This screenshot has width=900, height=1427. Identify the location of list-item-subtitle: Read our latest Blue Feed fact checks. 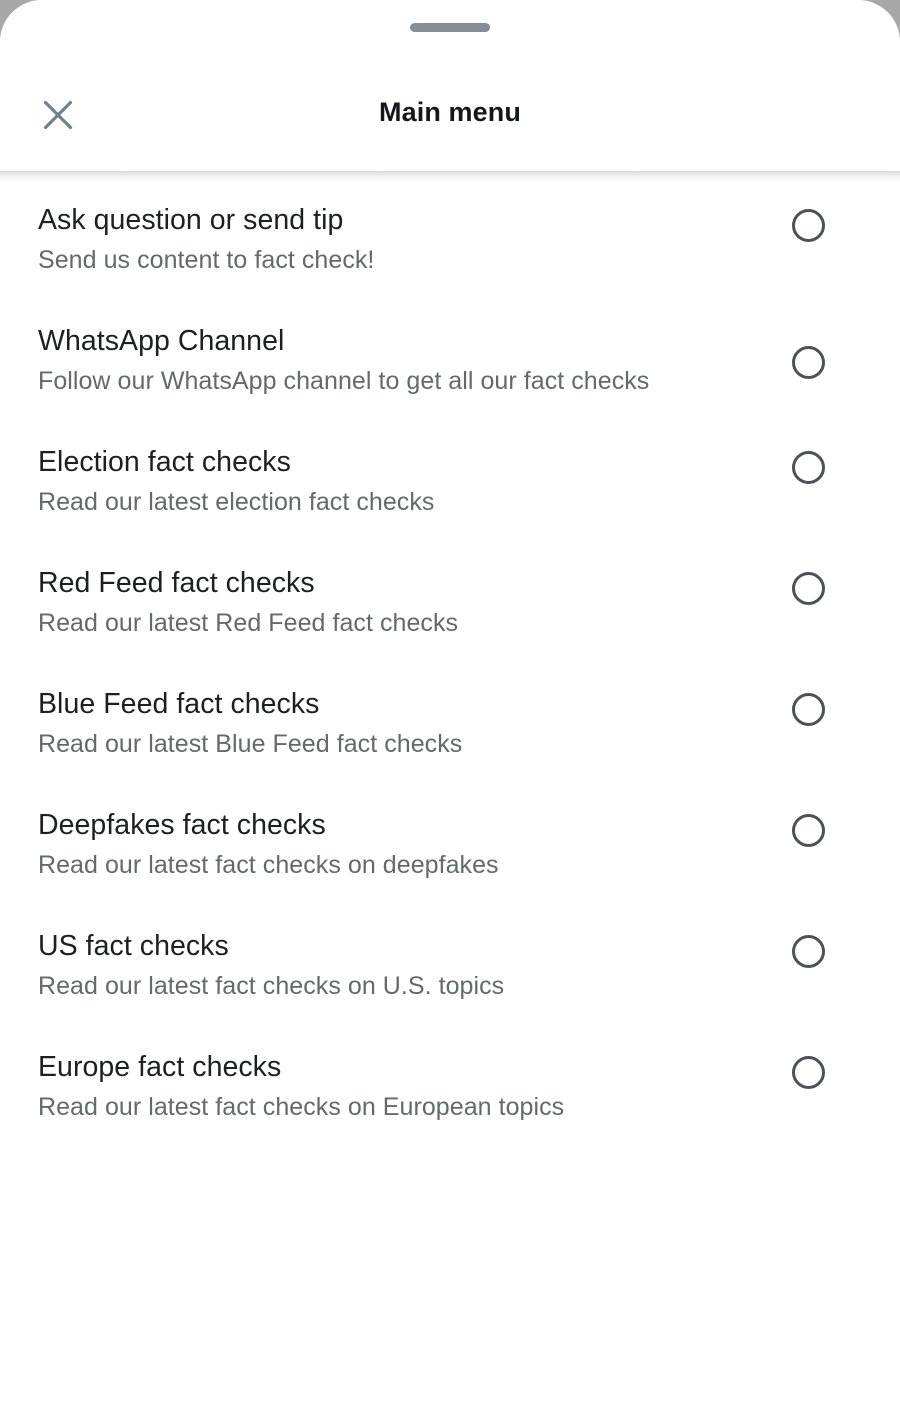
(250, 744).